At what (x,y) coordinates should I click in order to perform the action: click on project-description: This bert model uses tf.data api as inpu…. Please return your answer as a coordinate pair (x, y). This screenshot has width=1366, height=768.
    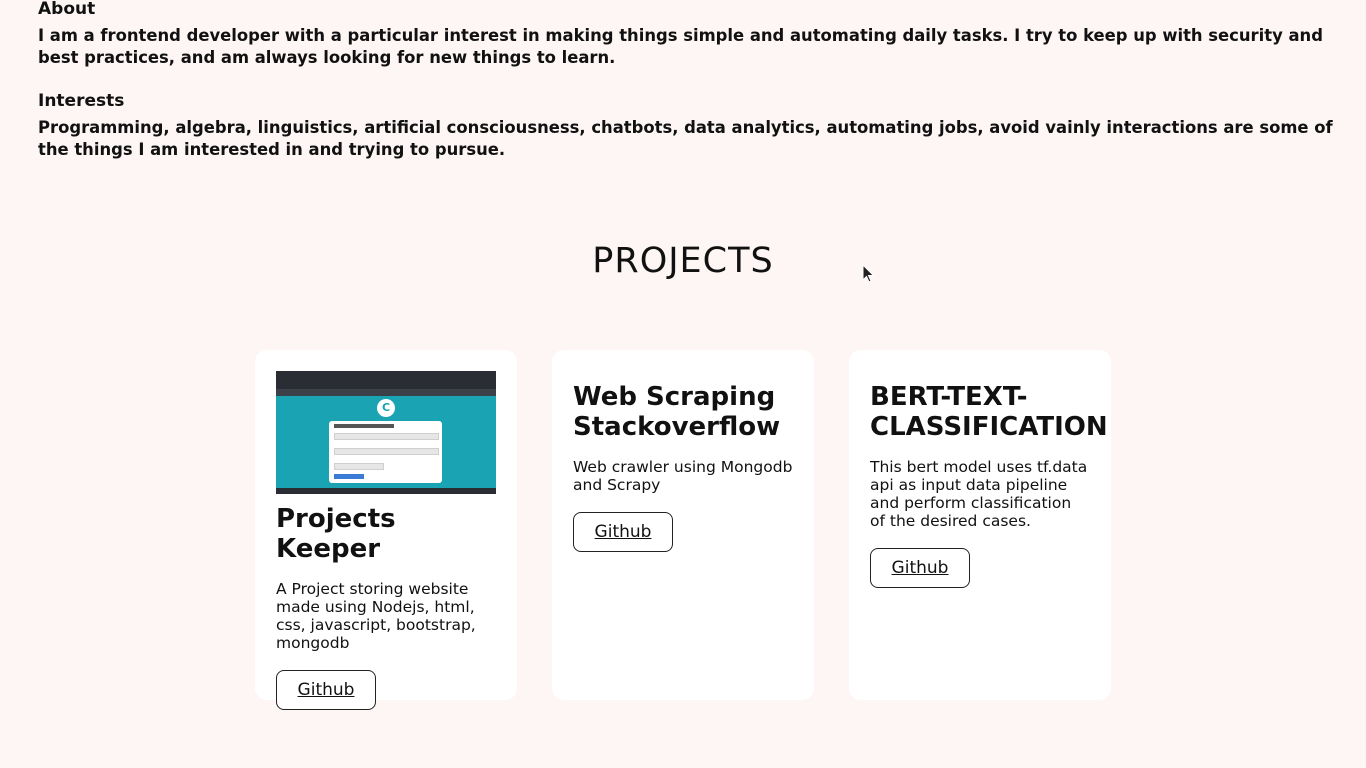
    Looking at the image, I should click on (979, 494).